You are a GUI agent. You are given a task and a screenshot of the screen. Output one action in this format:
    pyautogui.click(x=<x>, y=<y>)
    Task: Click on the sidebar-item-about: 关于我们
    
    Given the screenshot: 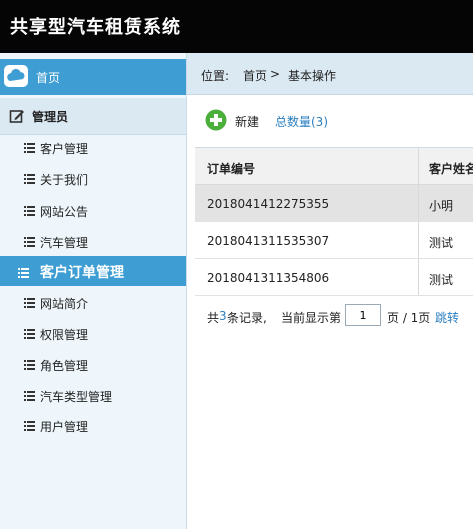 What is the action you would take?
    pyautogui.click(x=93, y=178)
    